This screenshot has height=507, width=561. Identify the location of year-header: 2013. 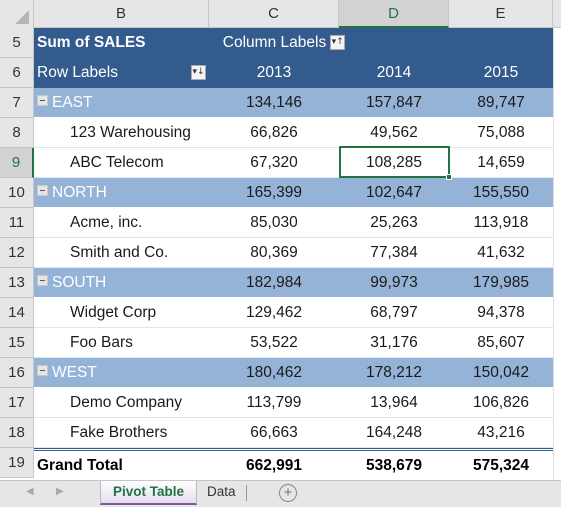
(274, 73).